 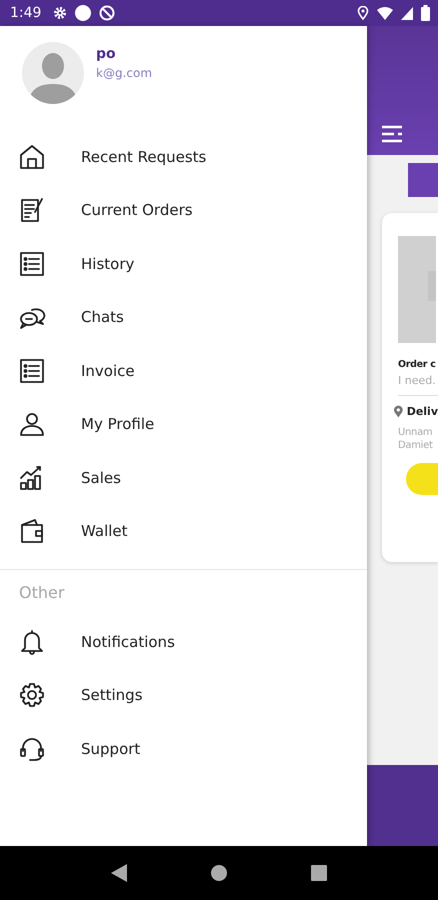 What do you see at coordinates (416, 432) in the screenshot?
I see `address-line: Unnam` at bounding box center [416, 432].